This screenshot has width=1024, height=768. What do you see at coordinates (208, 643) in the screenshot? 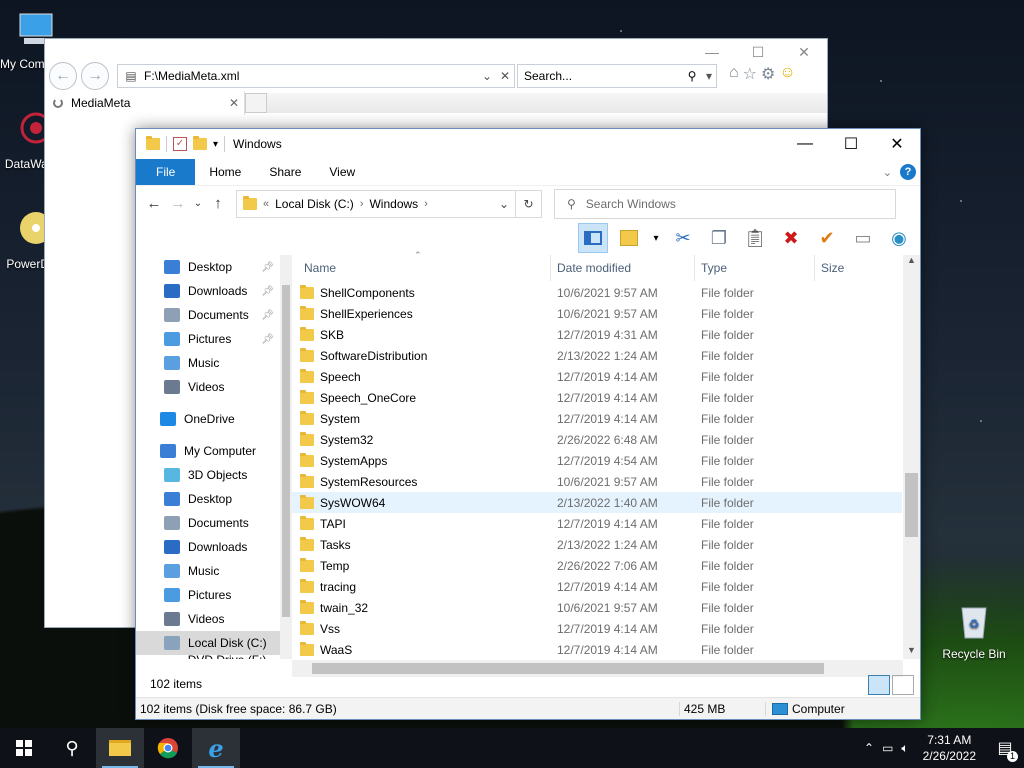
I see `sidebar-item: Local Disk (C:)` at bounding box center [208, 643].